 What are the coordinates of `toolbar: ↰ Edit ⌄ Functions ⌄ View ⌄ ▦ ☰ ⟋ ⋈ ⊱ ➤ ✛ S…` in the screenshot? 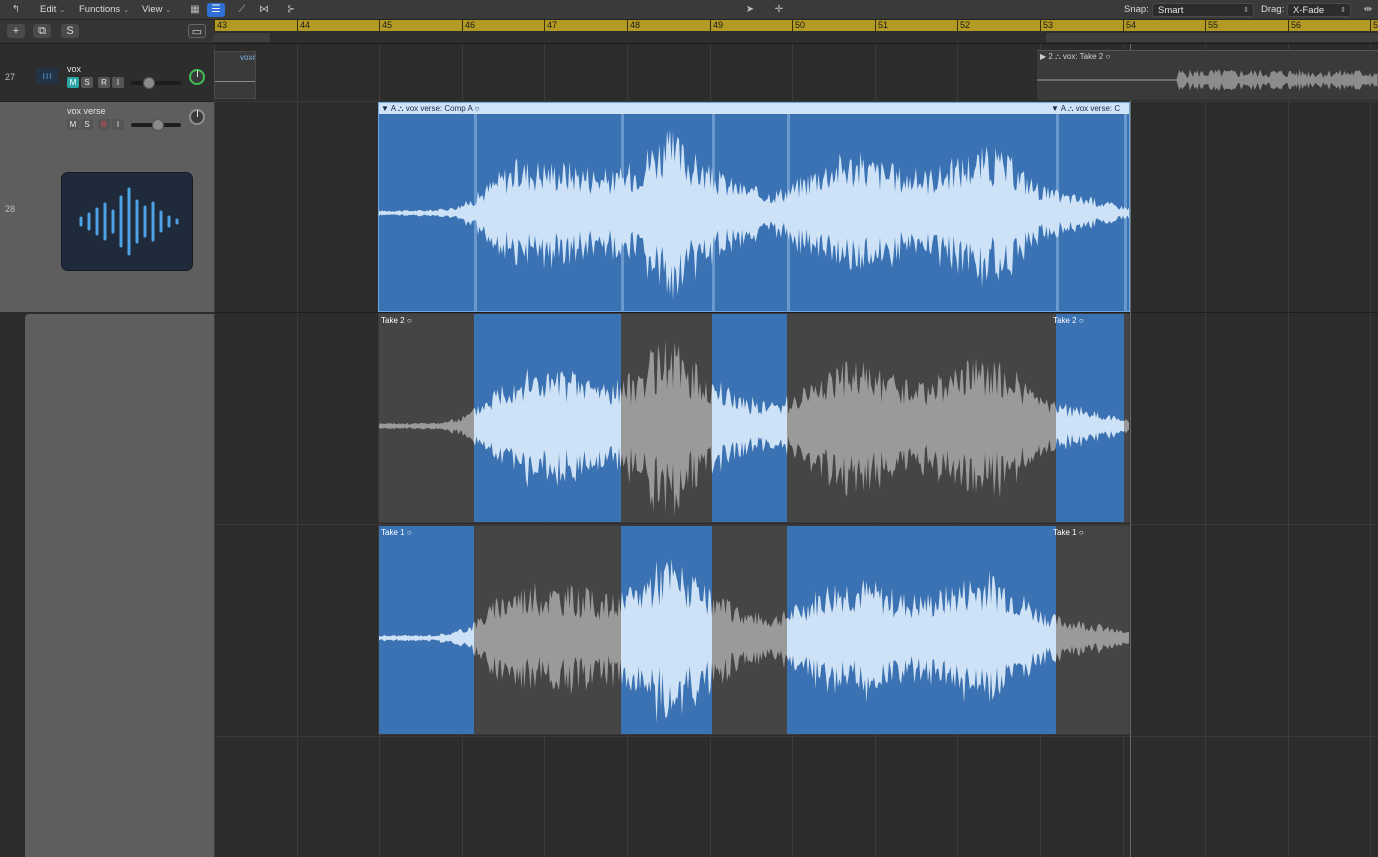 It's located at (689, 10).